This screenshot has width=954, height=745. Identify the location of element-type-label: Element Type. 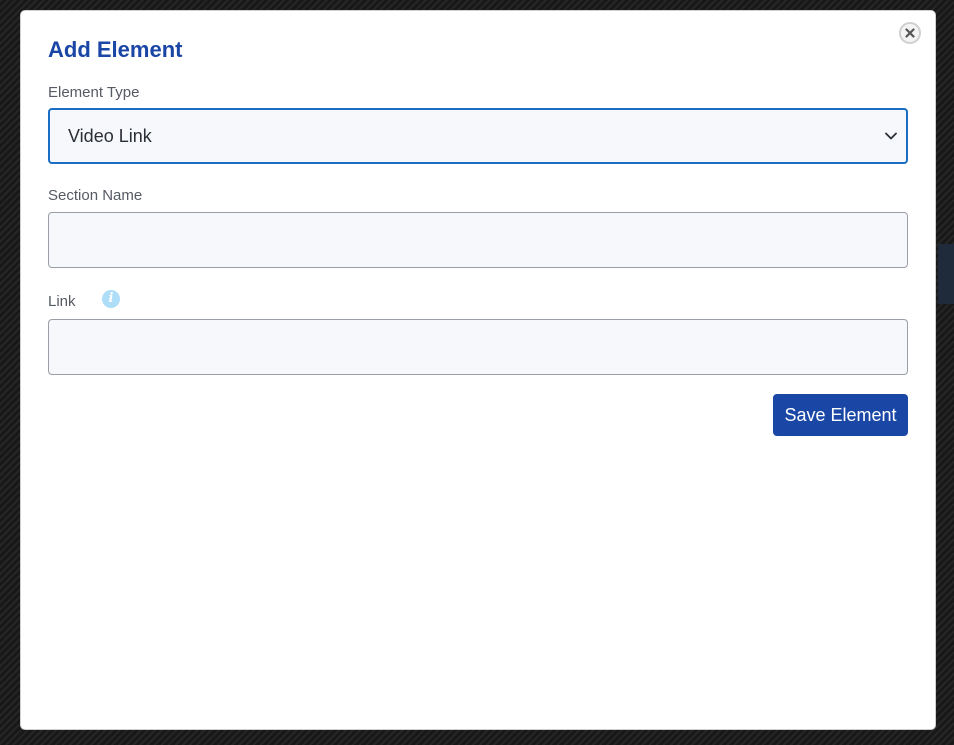
(94, 92).